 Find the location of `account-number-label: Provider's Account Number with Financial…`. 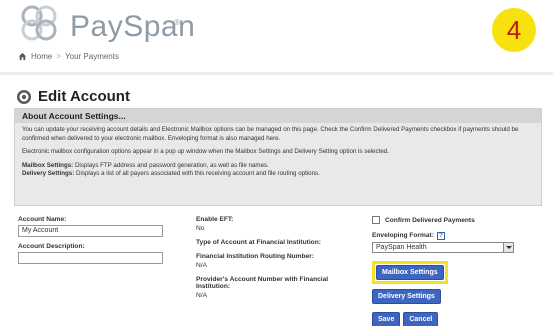

account-number-label: Provider's Account Number with Financial… is located at coordinates (262, 283).